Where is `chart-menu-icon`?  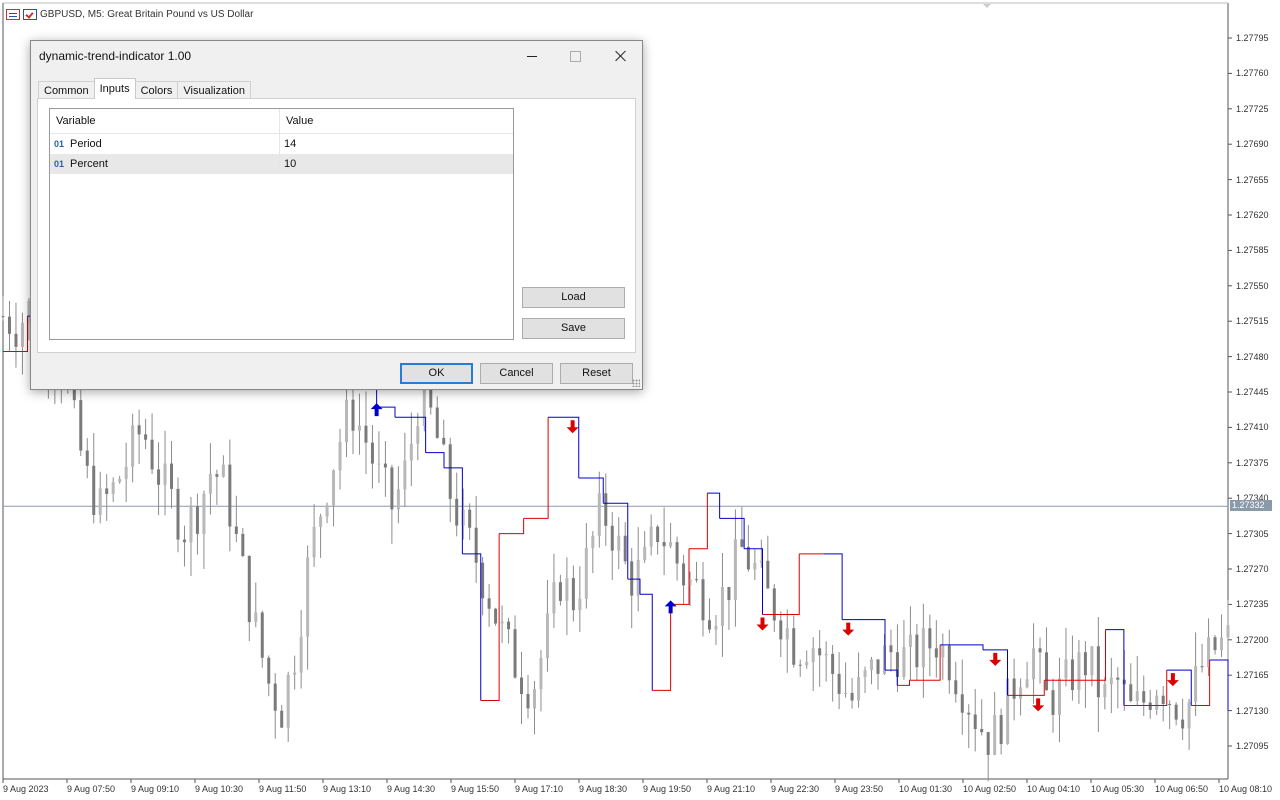
chart-menu-icon is located at coordinates (13, 14).